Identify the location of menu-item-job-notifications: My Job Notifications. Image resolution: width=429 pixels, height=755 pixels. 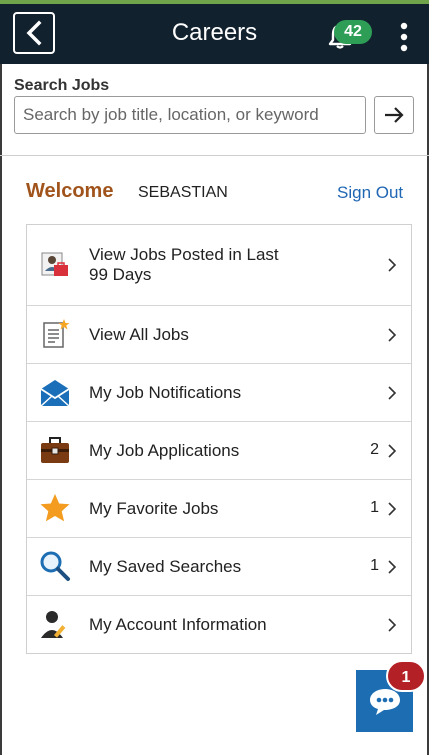
(219, 392).